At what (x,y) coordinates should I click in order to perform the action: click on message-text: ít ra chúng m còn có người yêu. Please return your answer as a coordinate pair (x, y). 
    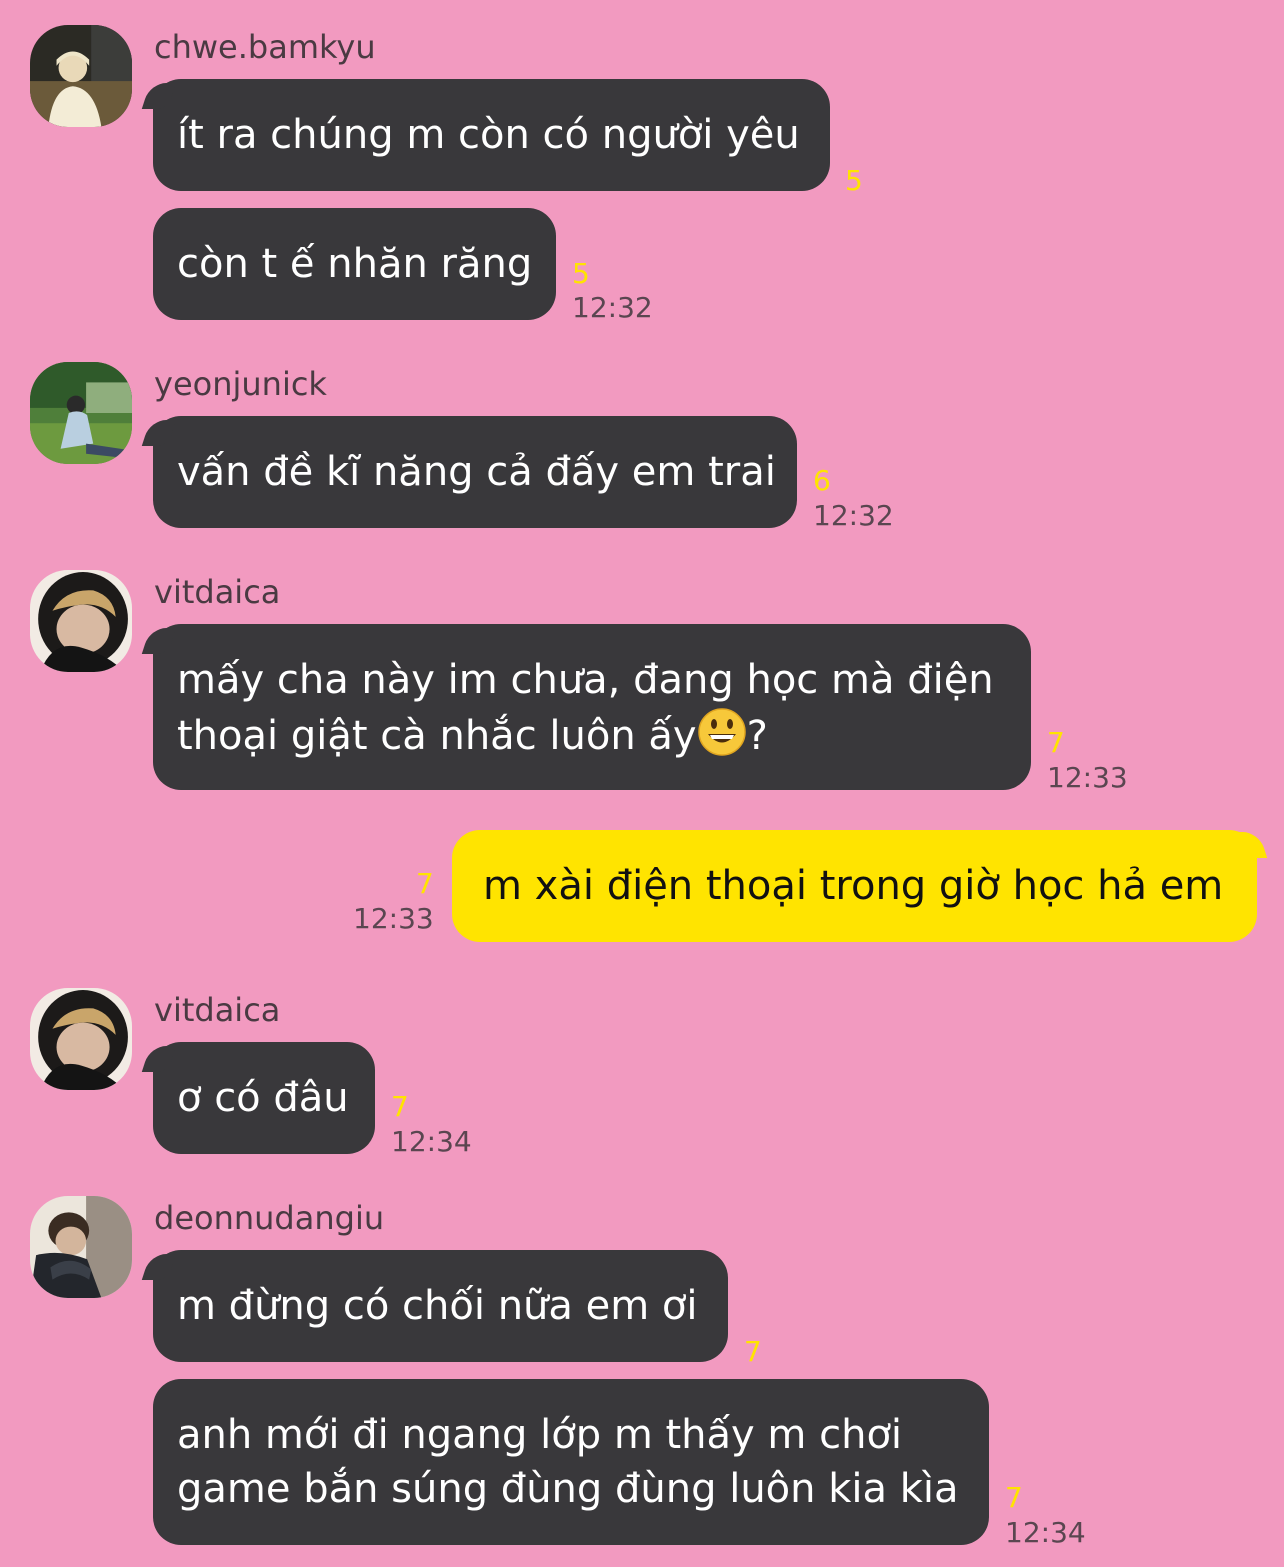
    Looking at the image, I should click on (488, 135).